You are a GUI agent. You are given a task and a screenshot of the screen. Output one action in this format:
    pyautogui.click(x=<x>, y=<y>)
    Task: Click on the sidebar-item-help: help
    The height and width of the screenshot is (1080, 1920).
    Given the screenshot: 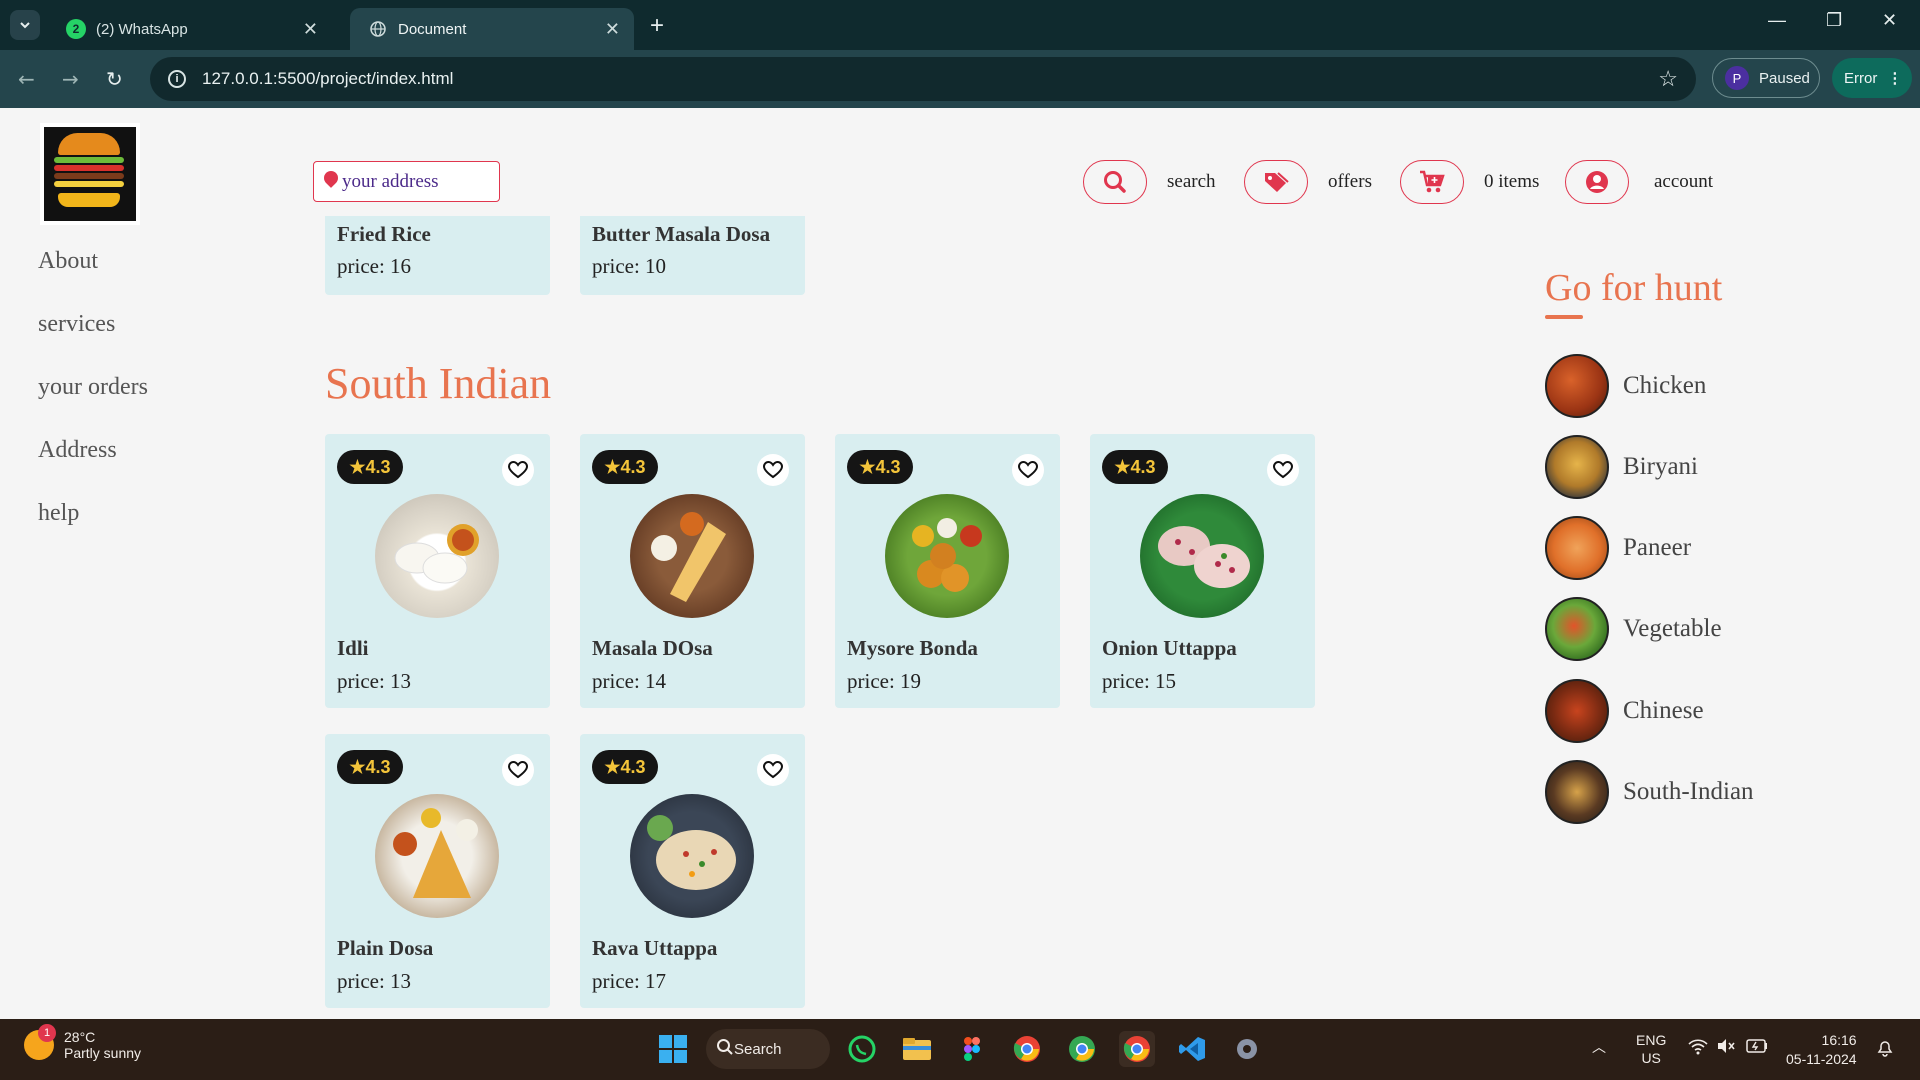 What is the action you would take?
    pyautogui.click(x=93, y=513)
    